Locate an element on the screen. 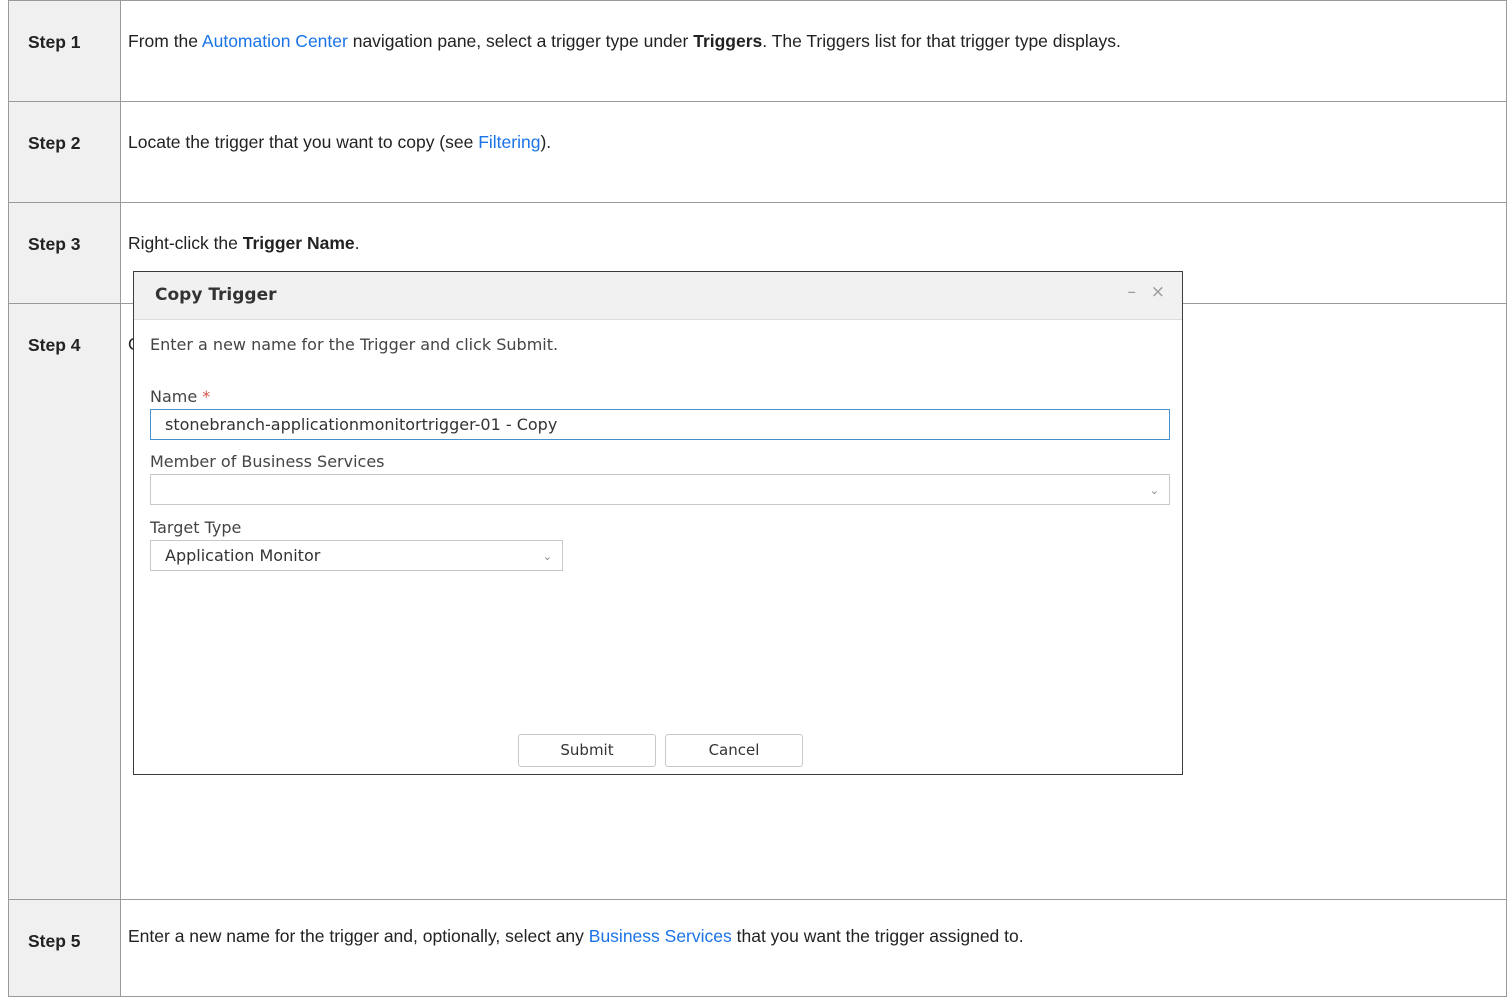 This screenshot has width=1507, height=997. step-label: Step 3 is located at coordinates (64, 253).